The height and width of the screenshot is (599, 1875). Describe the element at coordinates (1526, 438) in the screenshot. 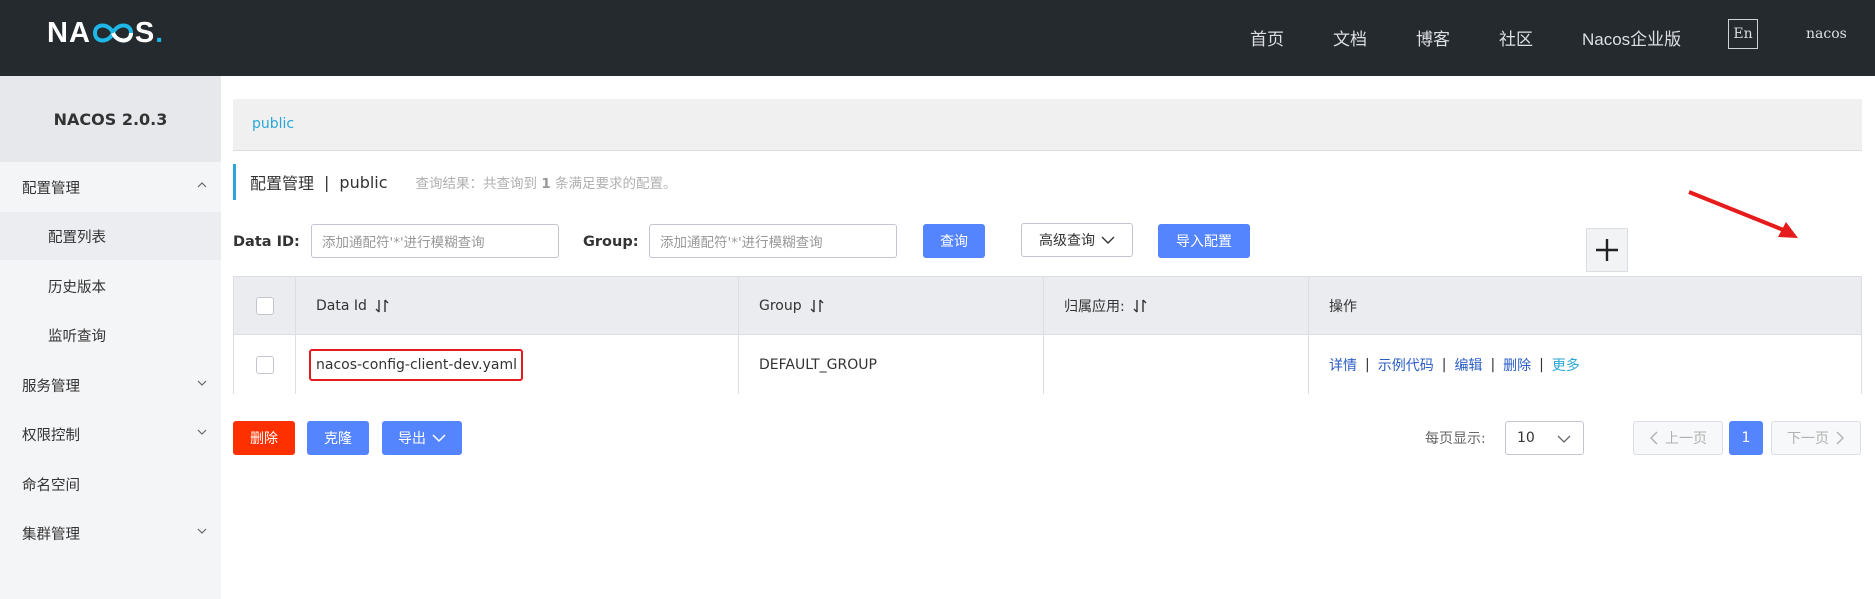

I see `page-size-value: 10` at that location.